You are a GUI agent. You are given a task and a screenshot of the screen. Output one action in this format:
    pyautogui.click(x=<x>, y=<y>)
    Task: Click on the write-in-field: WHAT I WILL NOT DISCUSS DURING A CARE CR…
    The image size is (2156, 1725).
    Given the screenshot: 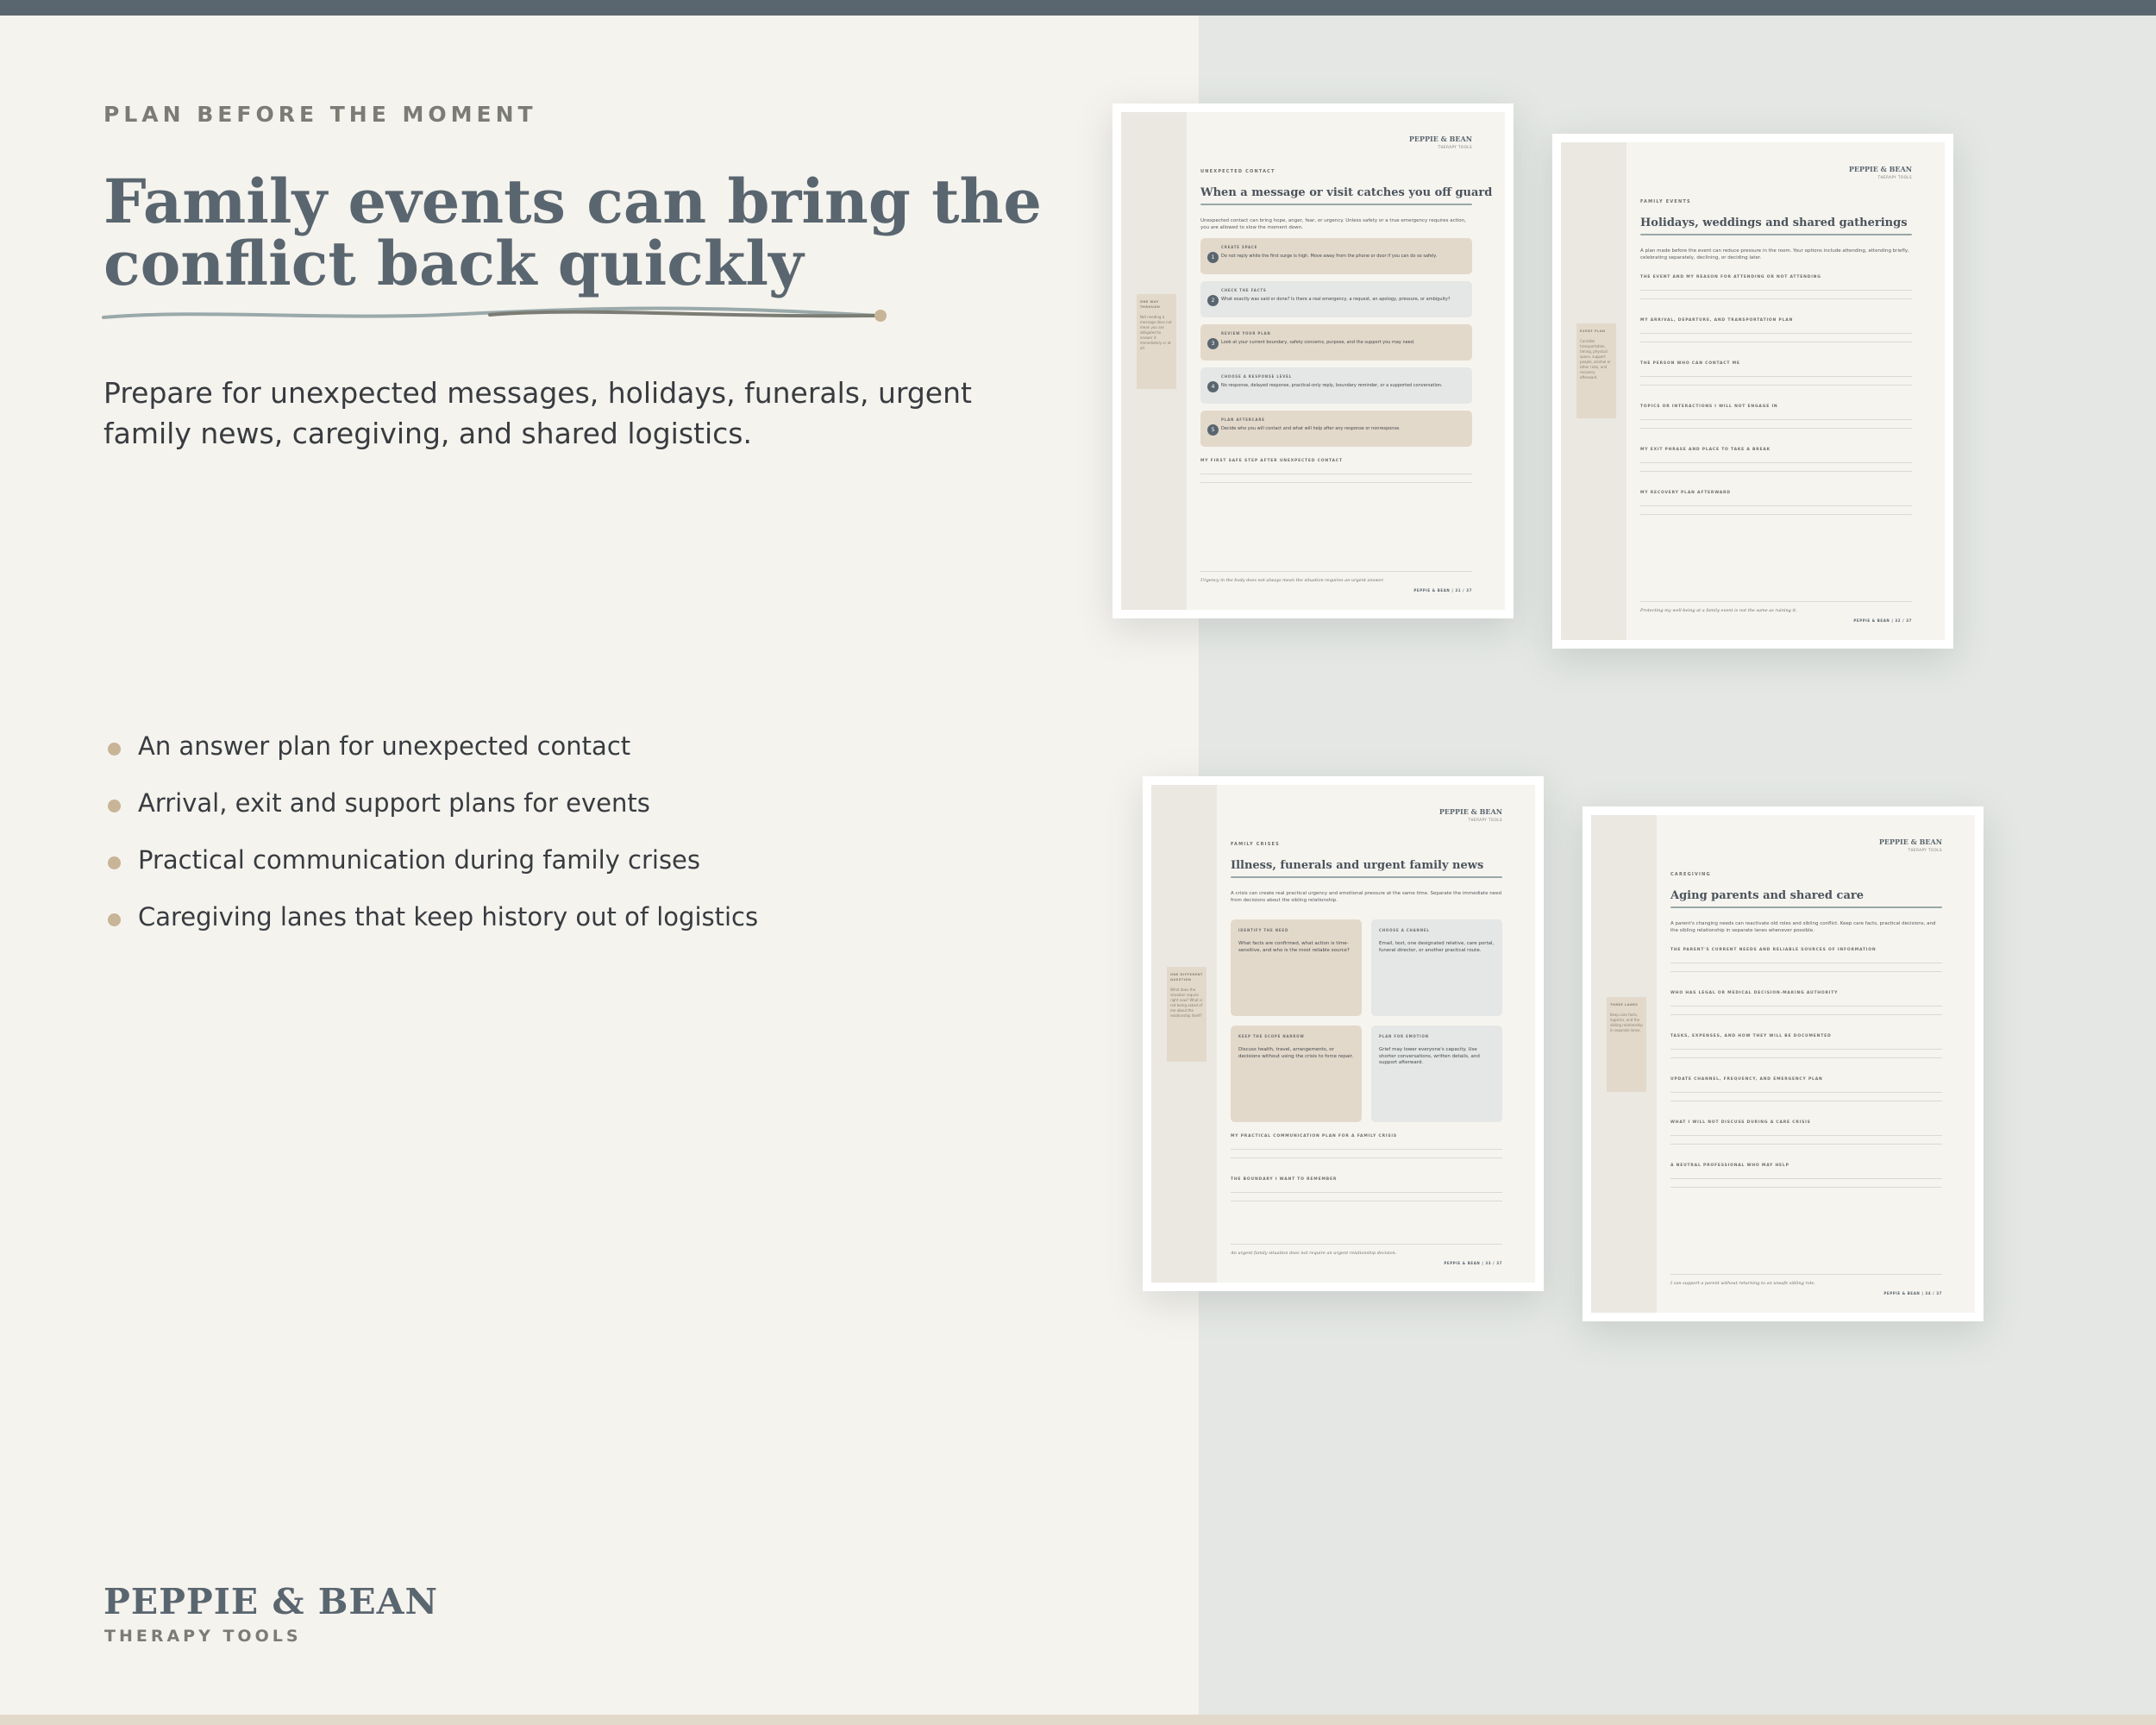 What is the action you would take?
    pyautogui.click(x=1806, y=1132)
    